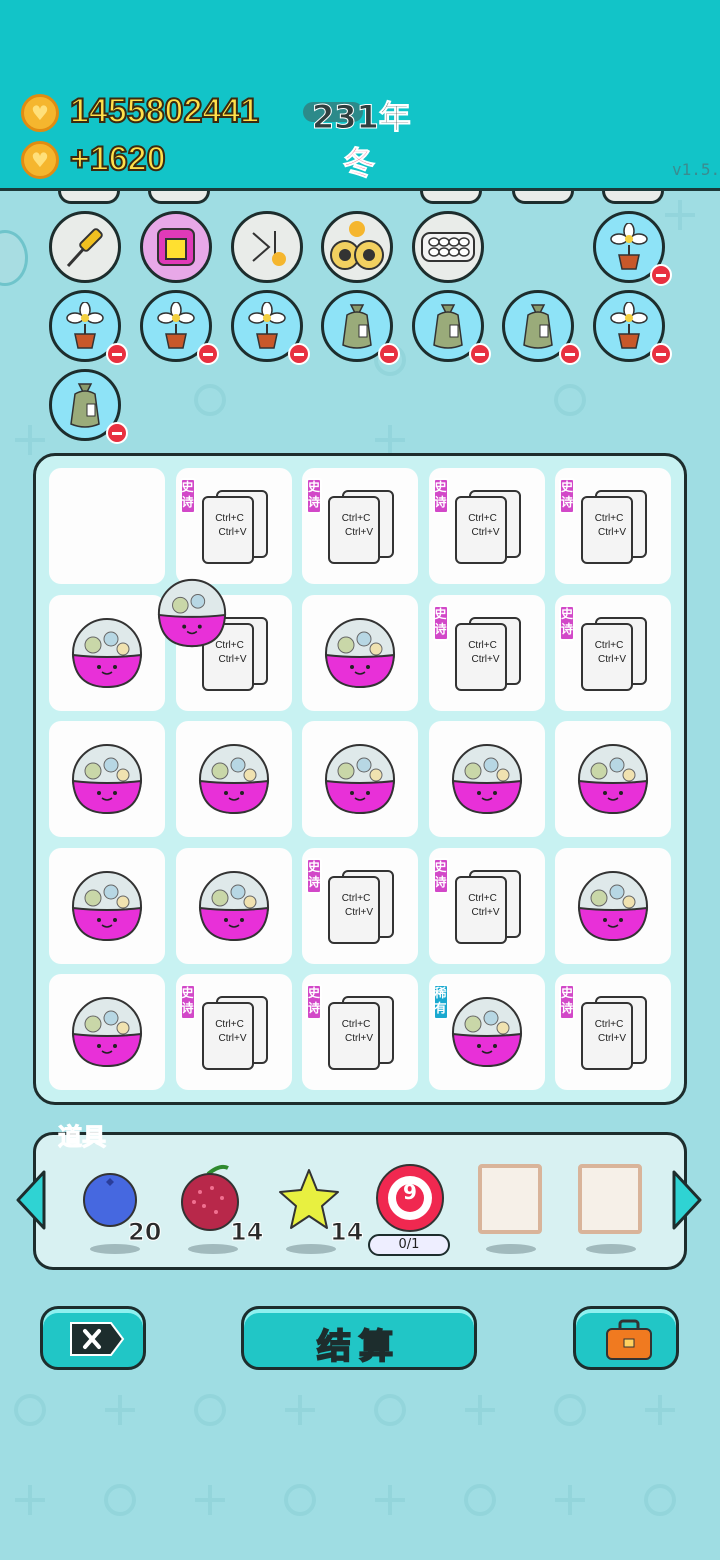 The height and width of the screenshot is (1560, 720). I want to click on tools-prev-arrow-icon, so click(31, 1200).